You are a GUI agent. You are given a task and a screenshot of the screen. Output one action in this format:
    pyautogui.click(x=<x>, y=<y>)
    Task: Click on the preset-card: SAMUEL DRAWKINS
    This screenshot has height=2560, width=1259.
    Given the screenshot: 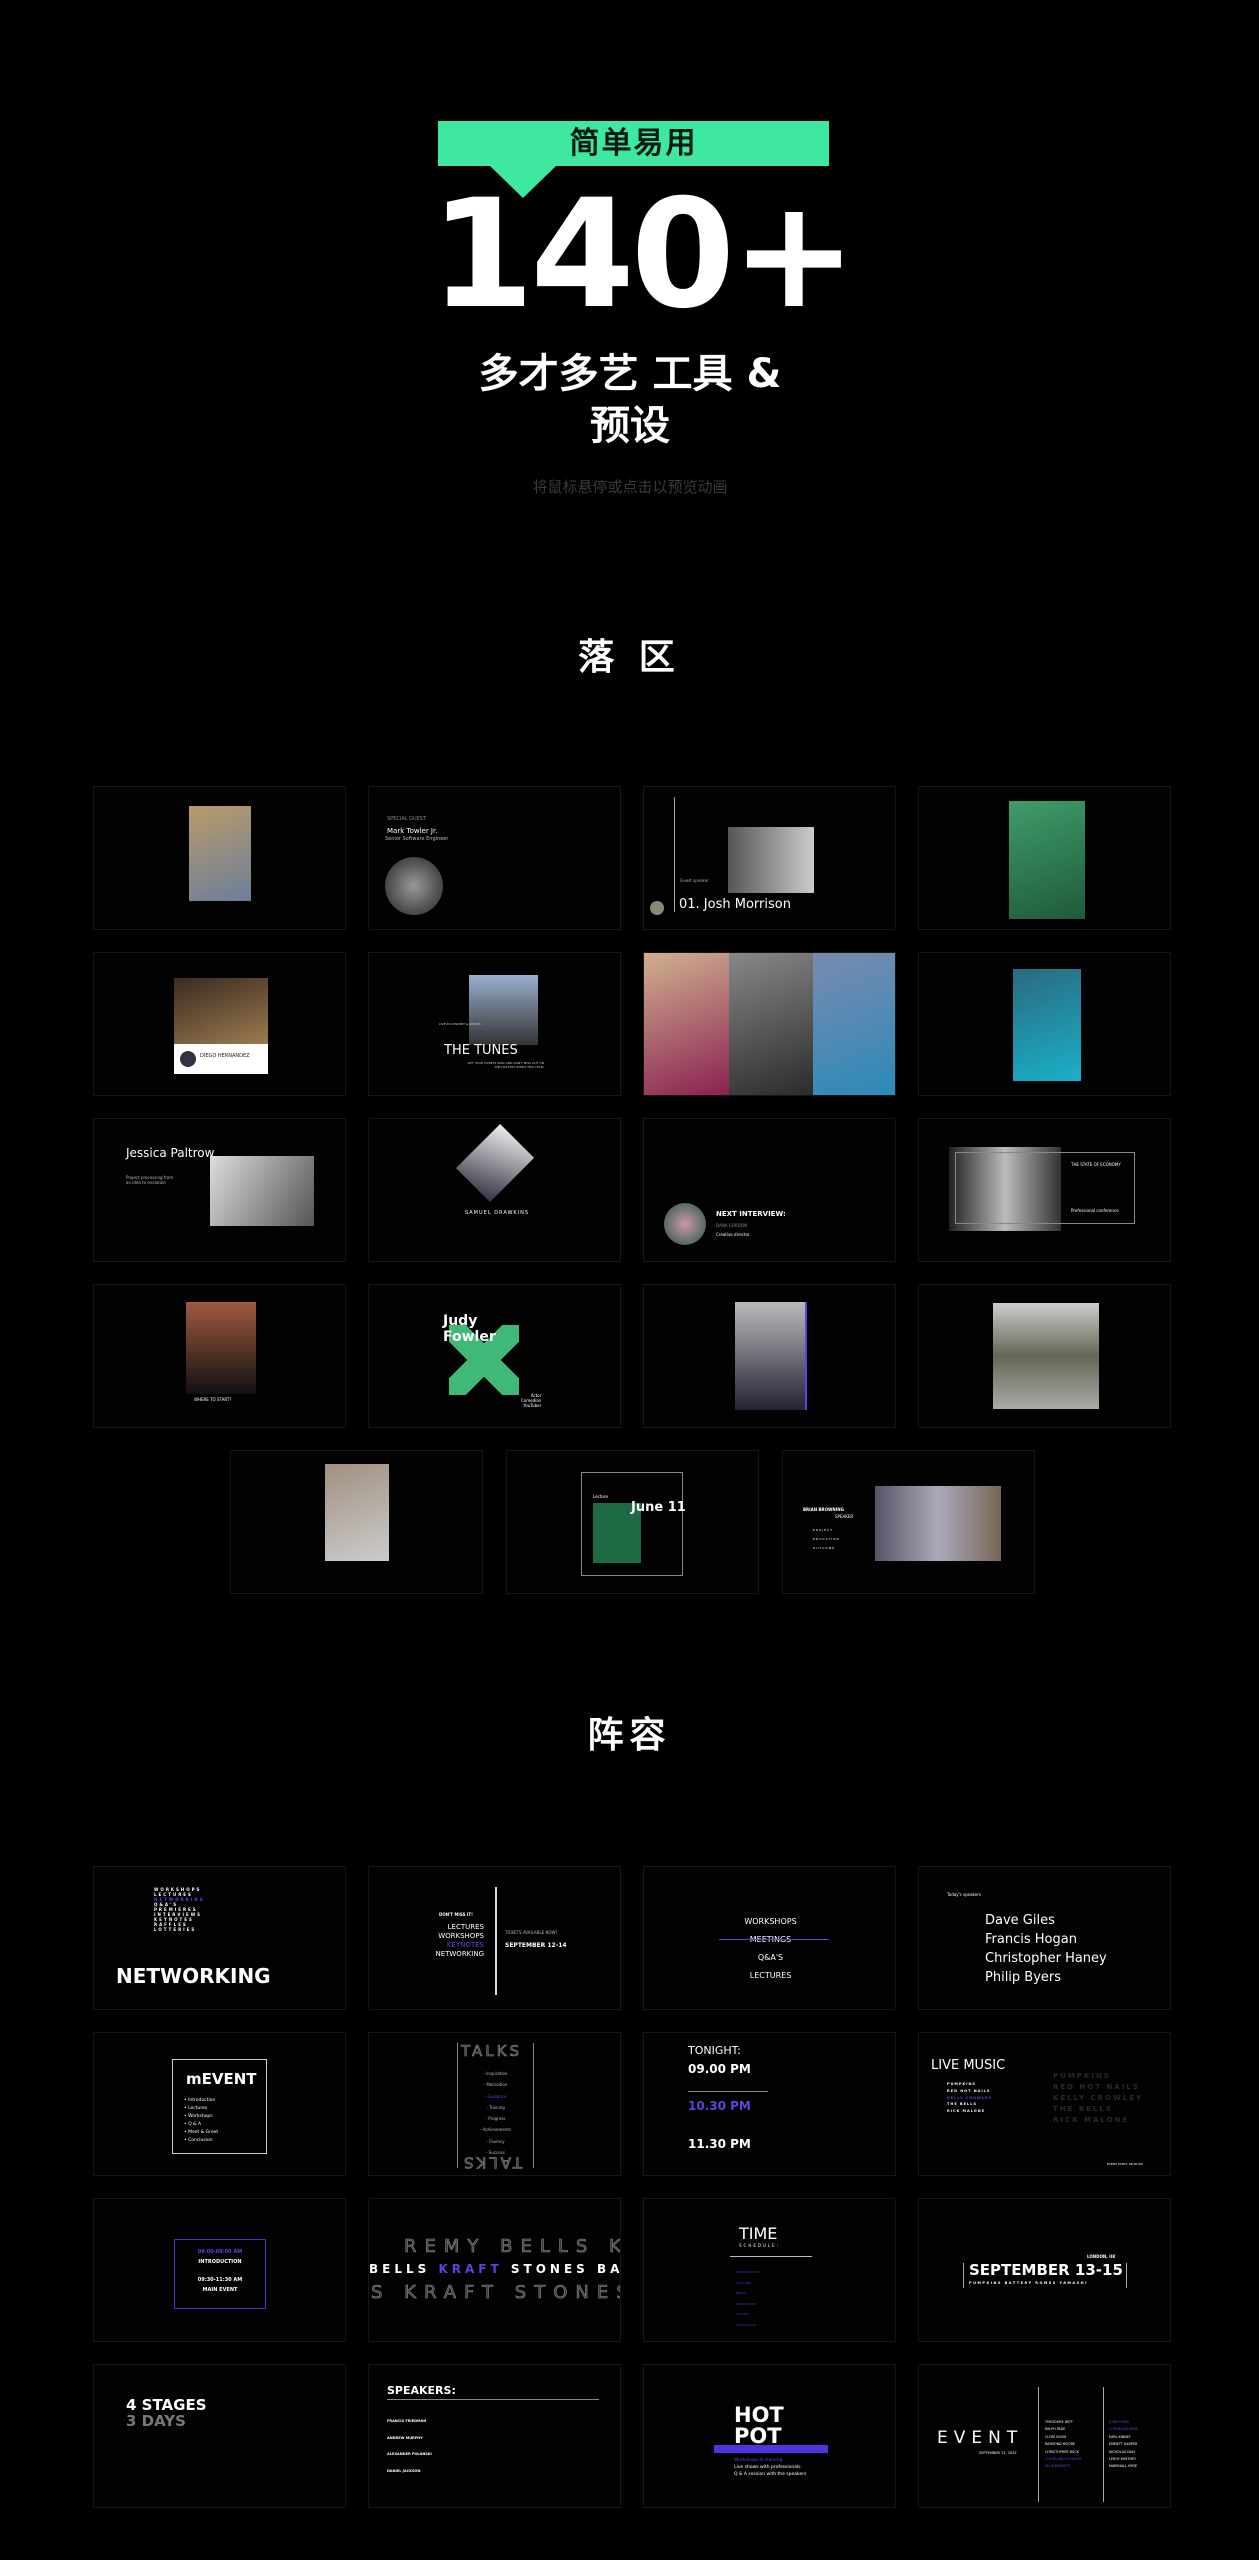 What is the action you would take?
    pyautogui.click(x=494, y=1190)
    